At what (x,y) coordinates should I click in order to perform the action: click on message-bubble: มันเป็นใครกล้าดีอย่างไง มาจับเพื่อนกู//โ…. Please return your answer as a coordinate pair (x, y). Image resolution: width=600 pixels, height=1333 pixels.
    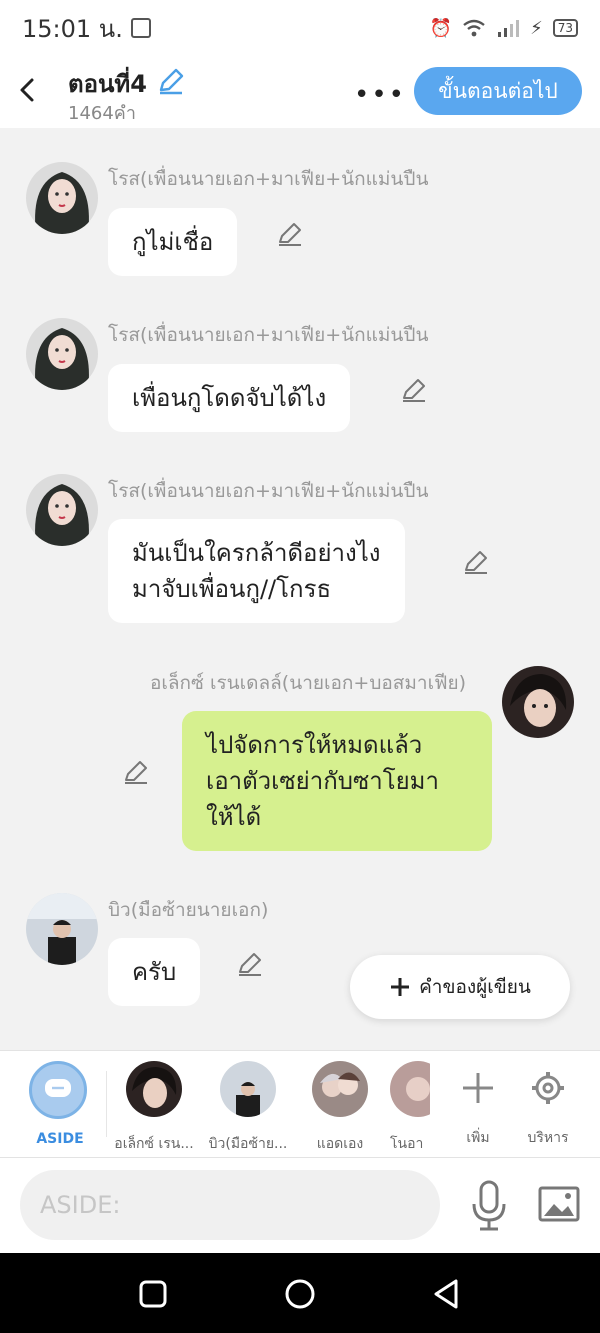
    Looking at the image, I should click on (256, 571).